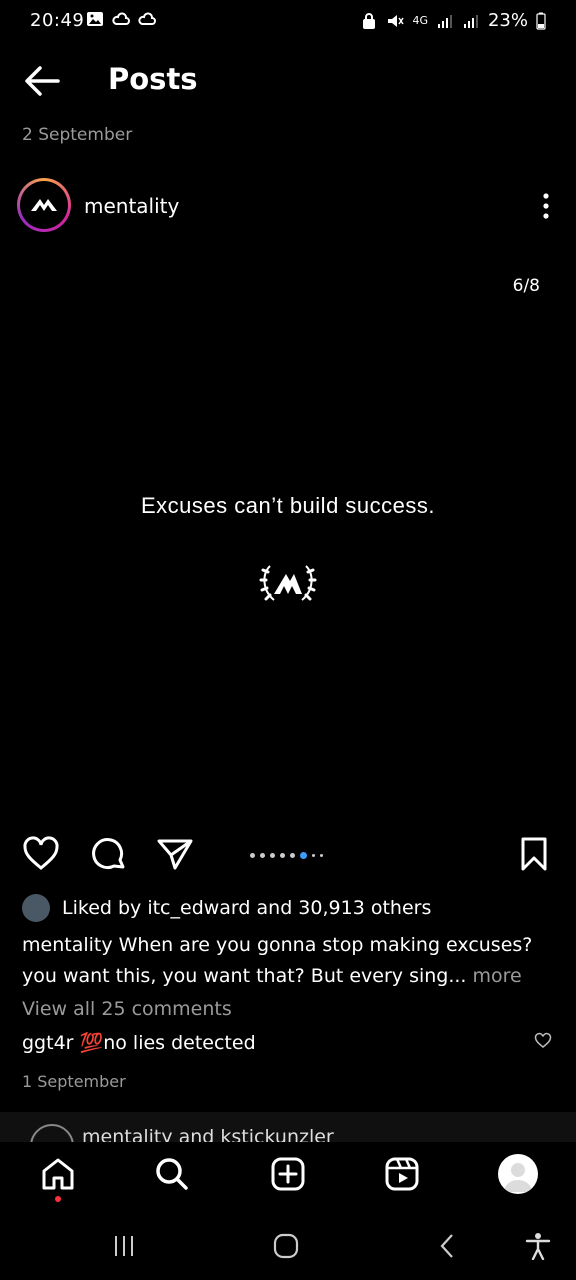 The image size is (576, 1280). Describe the element at coordinates (288, 505) in the screenshot. I see `post-image-text: Excuses can’t build success.` at that location.